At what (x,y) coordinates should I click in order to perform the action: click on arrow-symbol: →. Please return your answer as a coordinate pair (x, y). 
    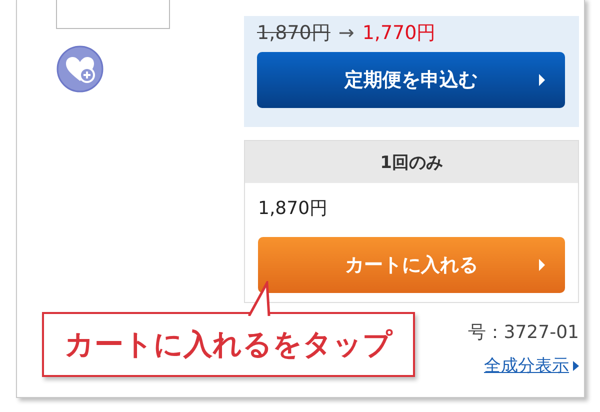
    Looking at the image, I should click on (346, 33).